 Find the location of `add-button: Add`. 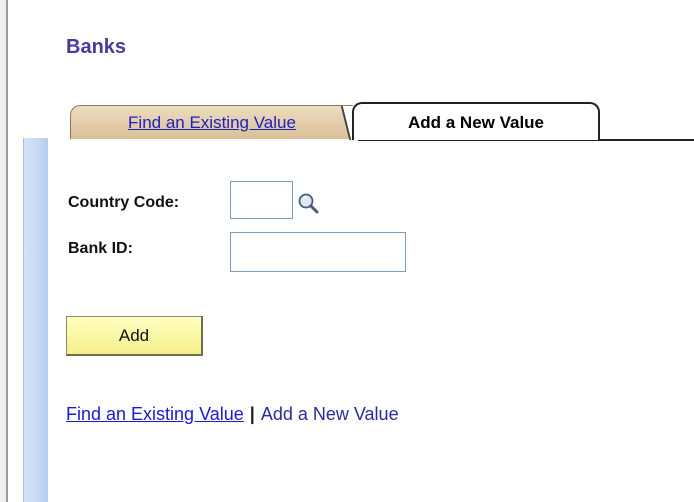

add-button: Add is located at coordinates (134, 336).